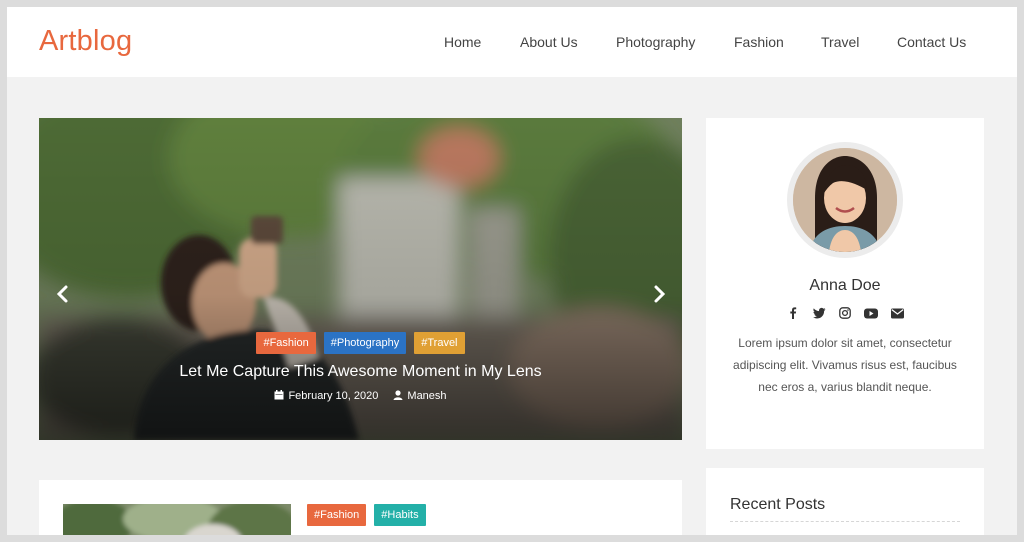 The width and height of the screenshot is (1024, 542). I want to click on slide-tags: #Fashion #Photography #Travel, so click(360, 343).